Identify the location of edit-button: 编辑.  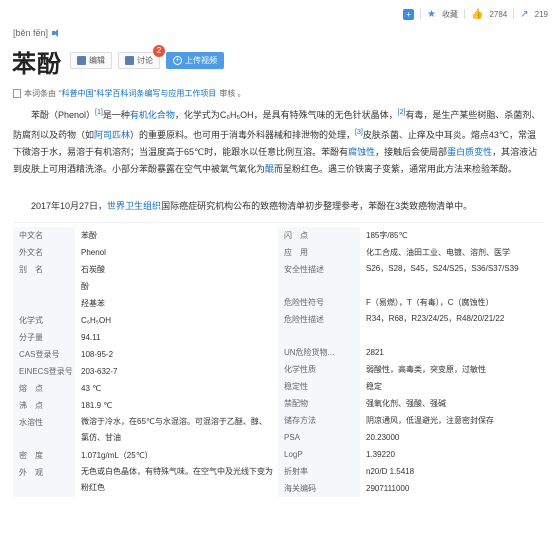
(91, 60).